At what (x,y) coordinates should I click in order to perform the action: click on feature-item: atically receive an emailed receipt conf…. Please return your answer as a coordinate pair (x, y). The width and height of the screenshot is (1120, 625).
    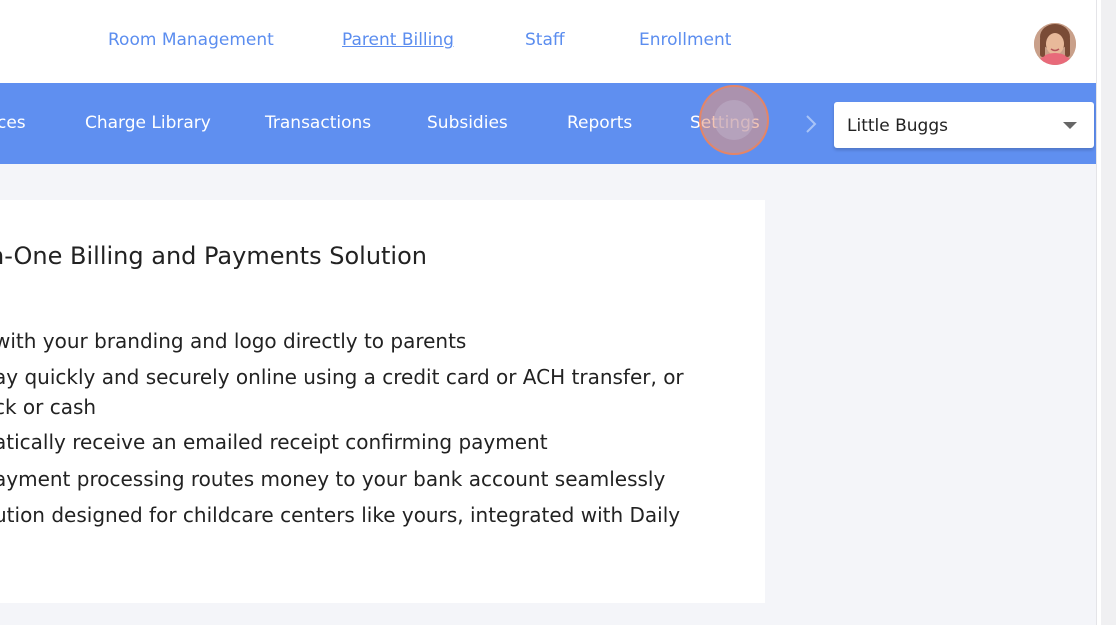
    Looking at the image, I should click on (274, 442).